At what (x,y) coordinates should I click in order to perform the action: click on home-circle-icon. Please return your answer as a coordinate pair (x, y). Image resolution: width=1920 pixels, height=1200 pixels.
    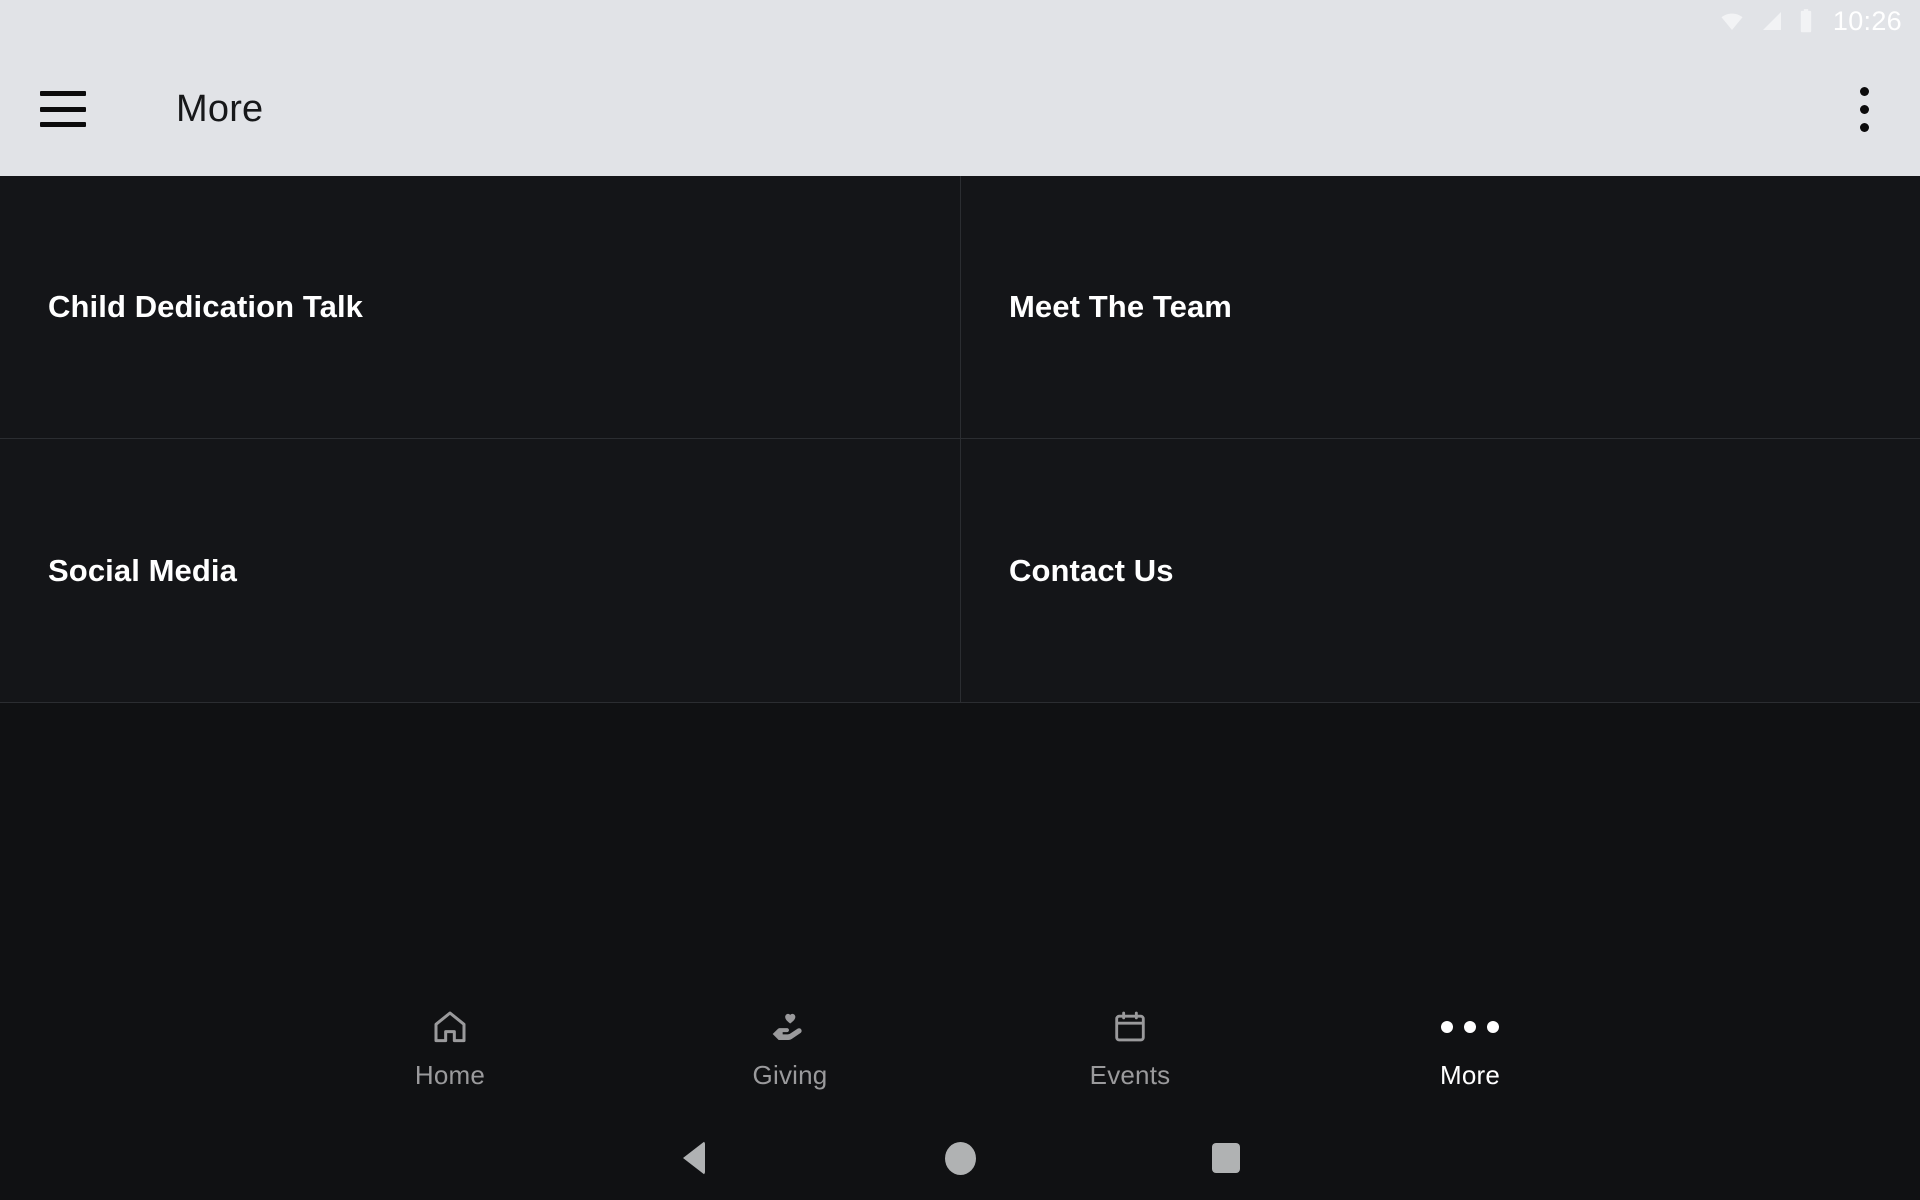
    Looking at the image, I should click on (960, 1158).